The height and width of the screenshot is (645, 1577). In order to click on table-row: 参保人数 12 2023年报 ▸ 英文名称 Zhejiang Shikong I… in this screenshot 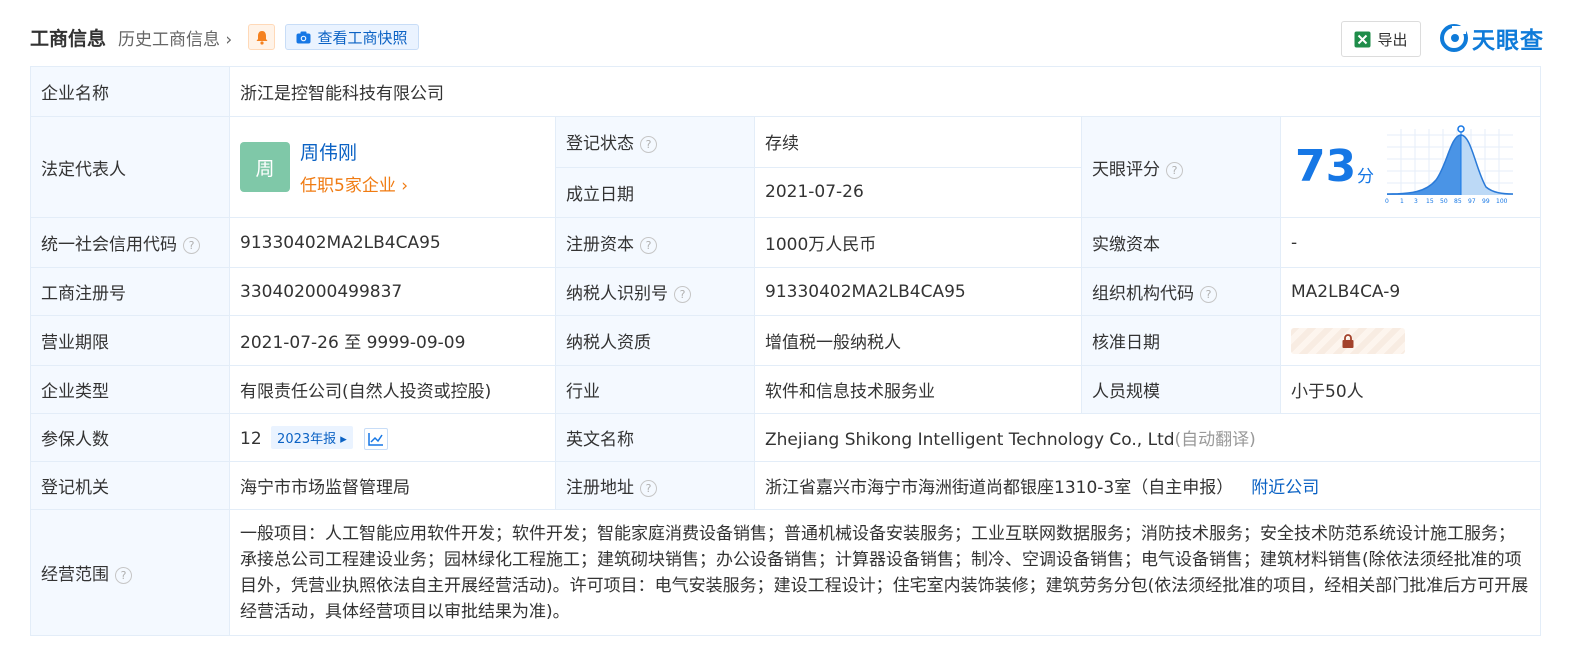, I will do `click(785, 437)`.